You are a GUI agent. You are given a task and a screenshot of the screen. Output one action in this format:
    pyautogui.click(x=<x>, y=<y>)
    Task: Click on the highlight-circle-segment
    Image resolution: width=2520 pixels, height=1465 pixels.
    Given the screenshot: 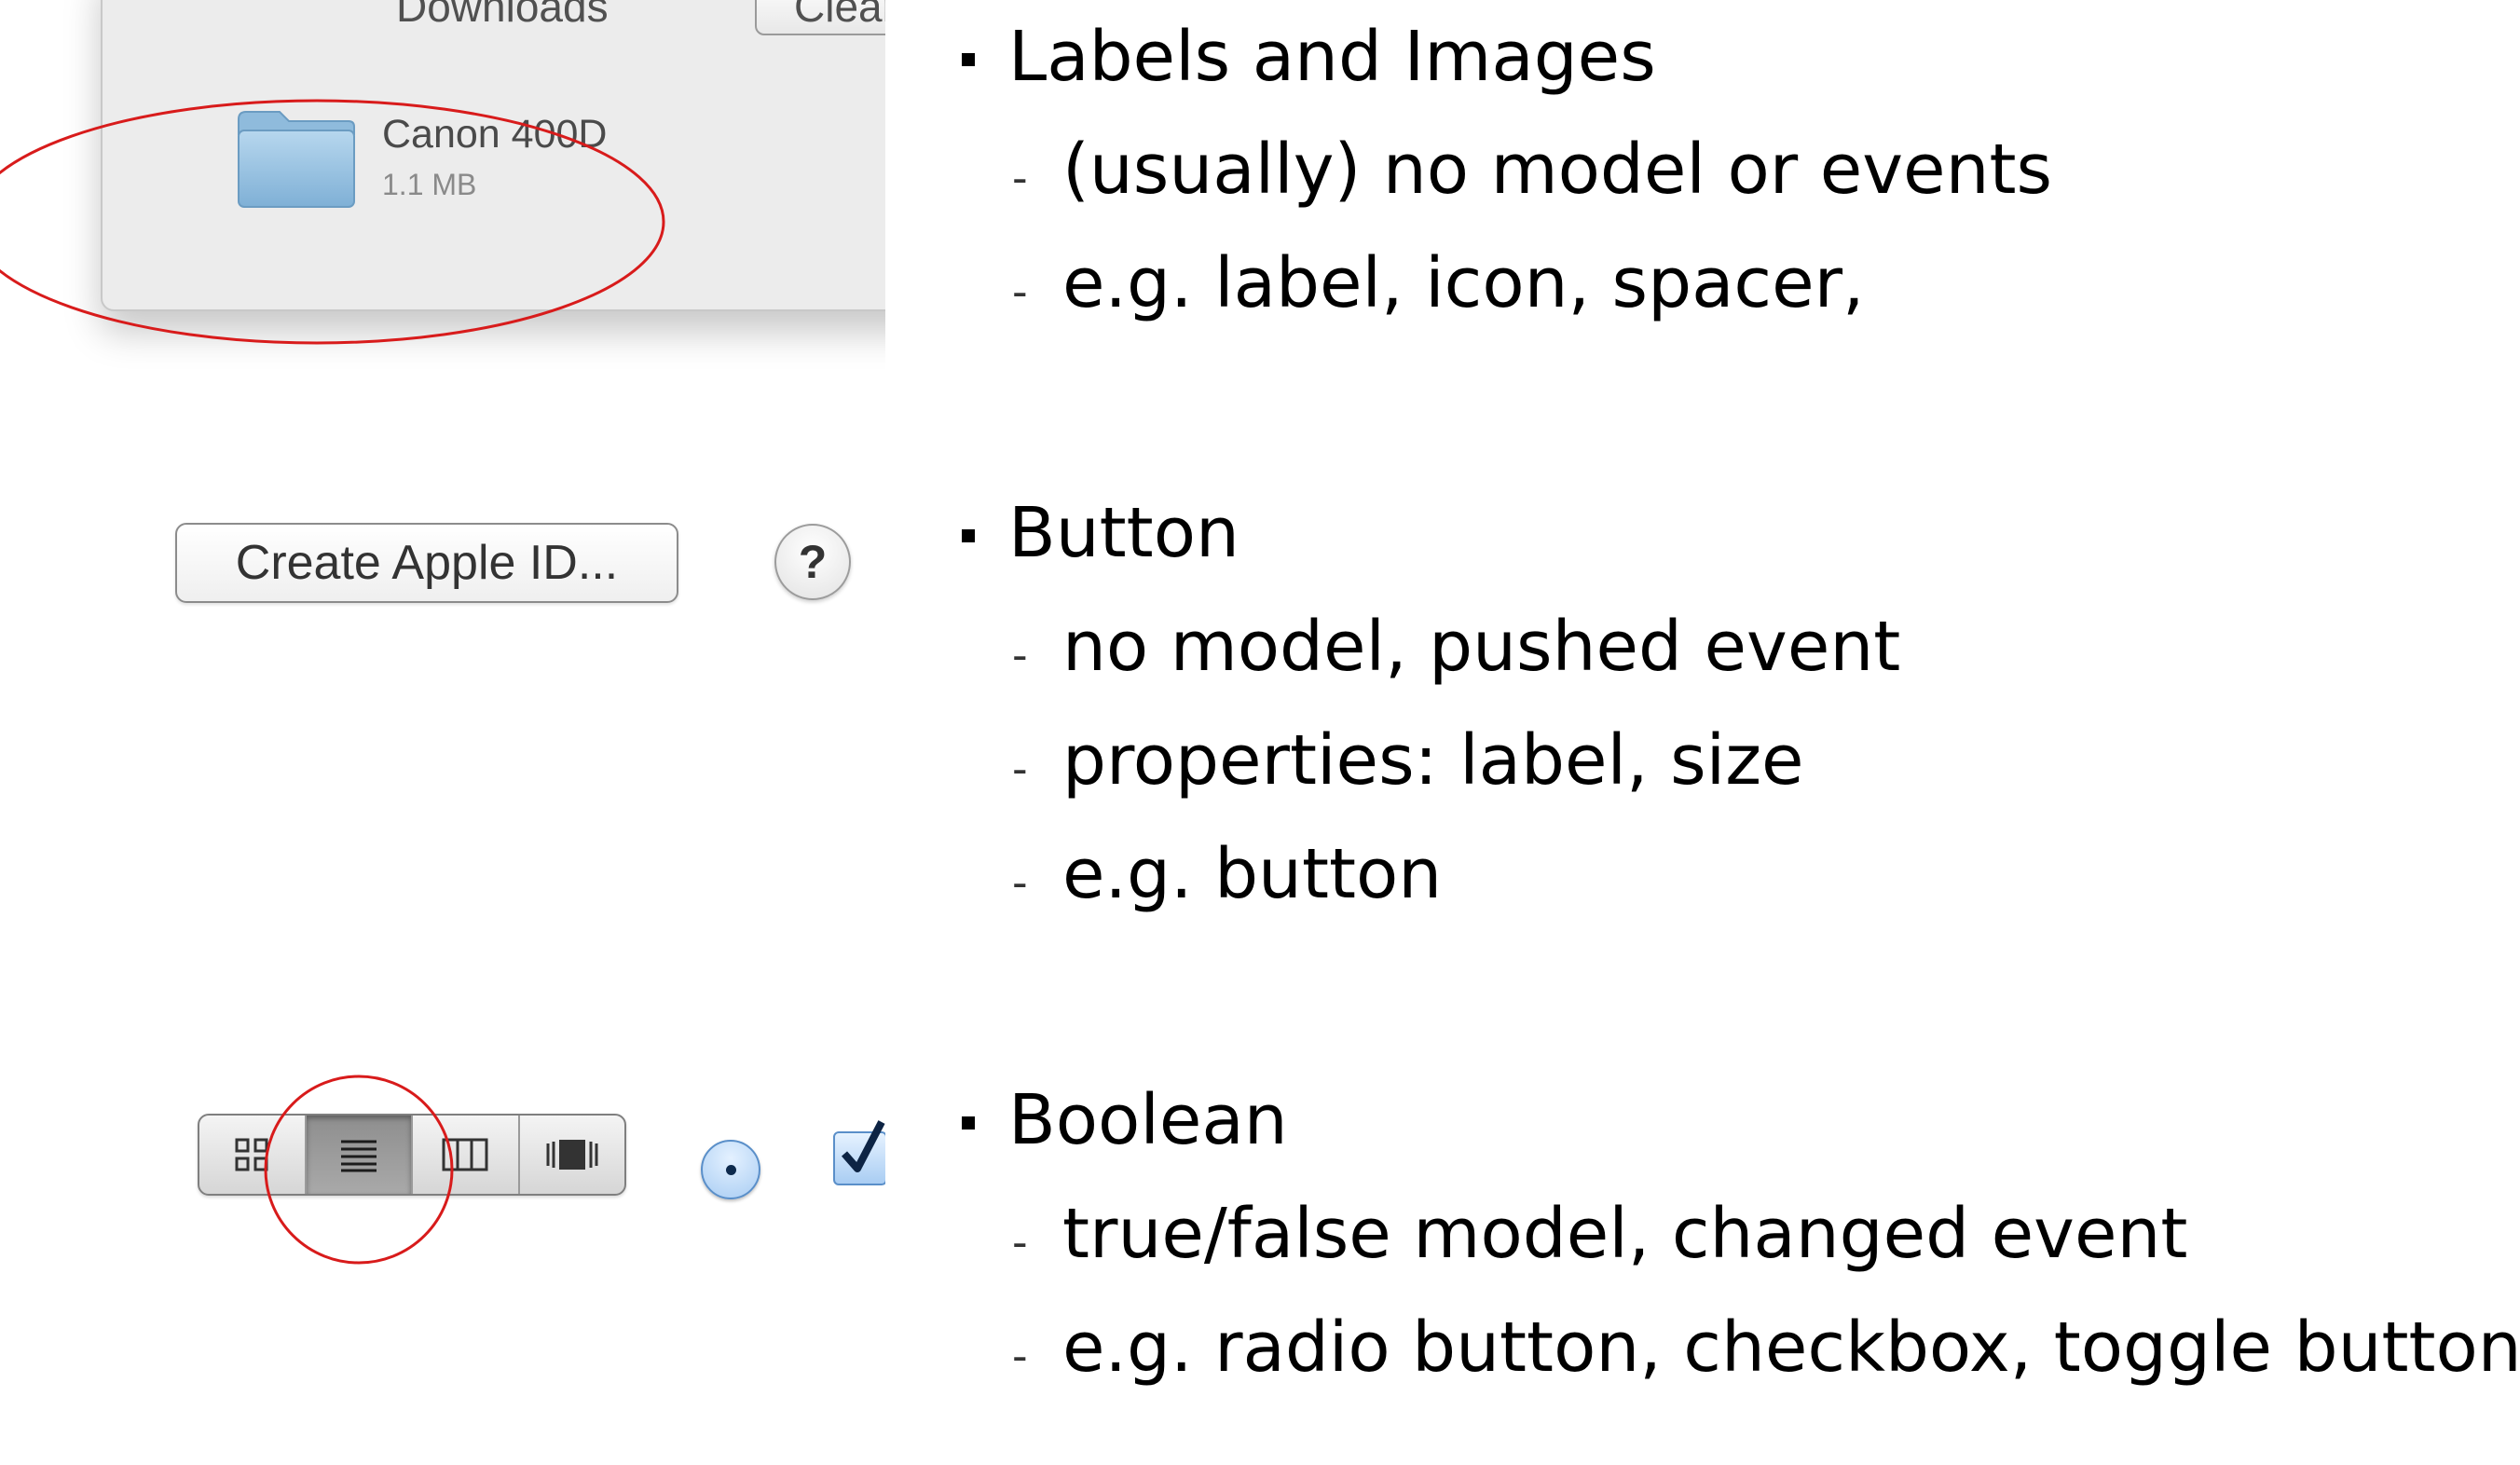 What is the action you would take?
    pyautogui.click(x=359, y=1170)
    